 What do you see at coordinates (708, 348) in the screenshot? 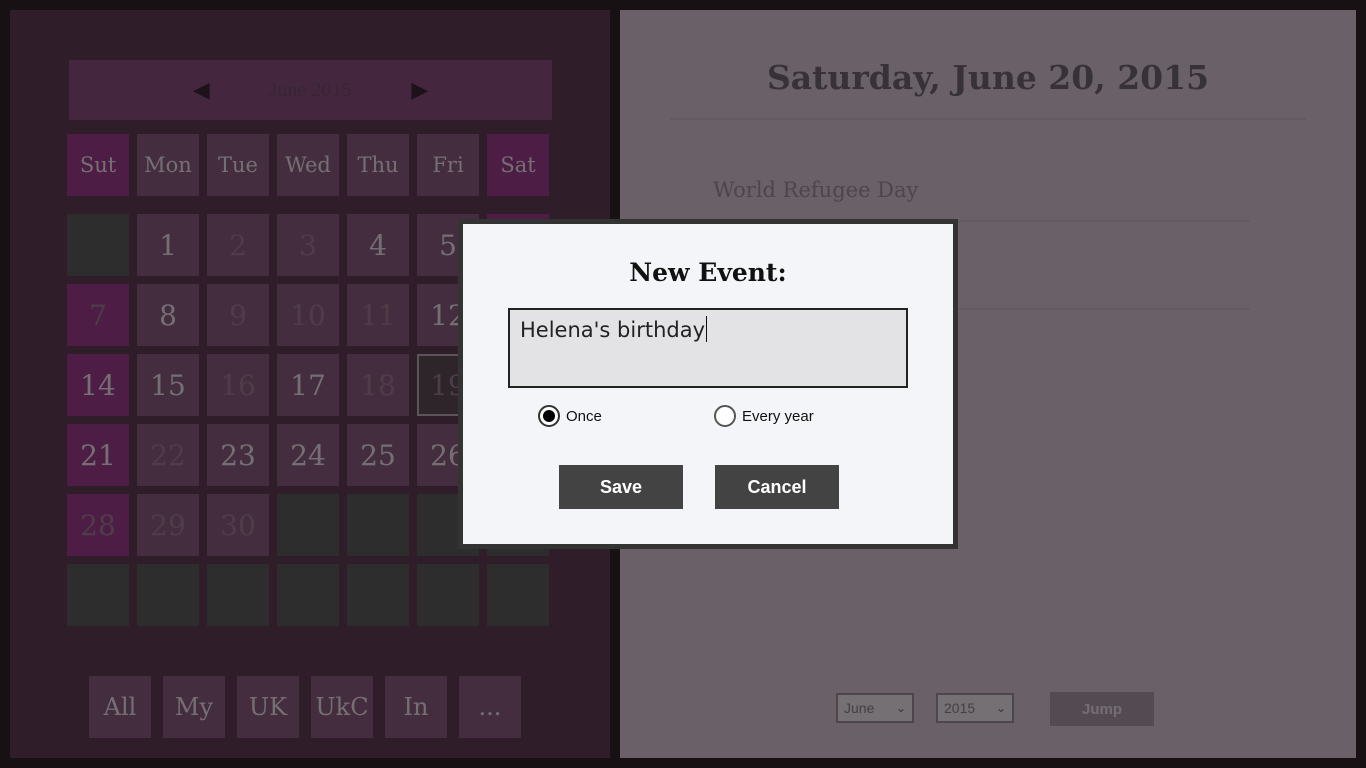
I see `event-text-input: Helena's birthday` at bounding box center [708, 348].